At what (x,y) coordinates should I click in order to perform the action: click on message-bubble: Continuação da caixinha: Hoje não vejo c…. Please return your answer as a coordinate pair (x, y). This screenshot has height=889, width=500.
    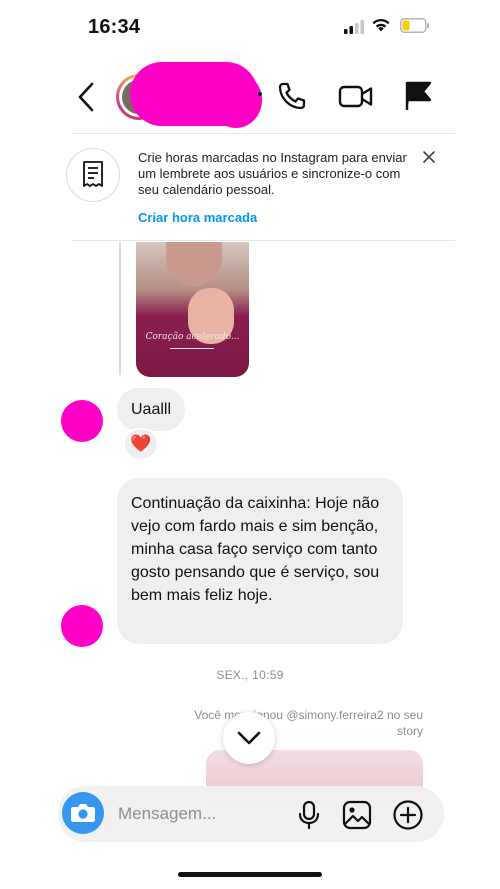
    Looking at the image, I should click on (260, 561).